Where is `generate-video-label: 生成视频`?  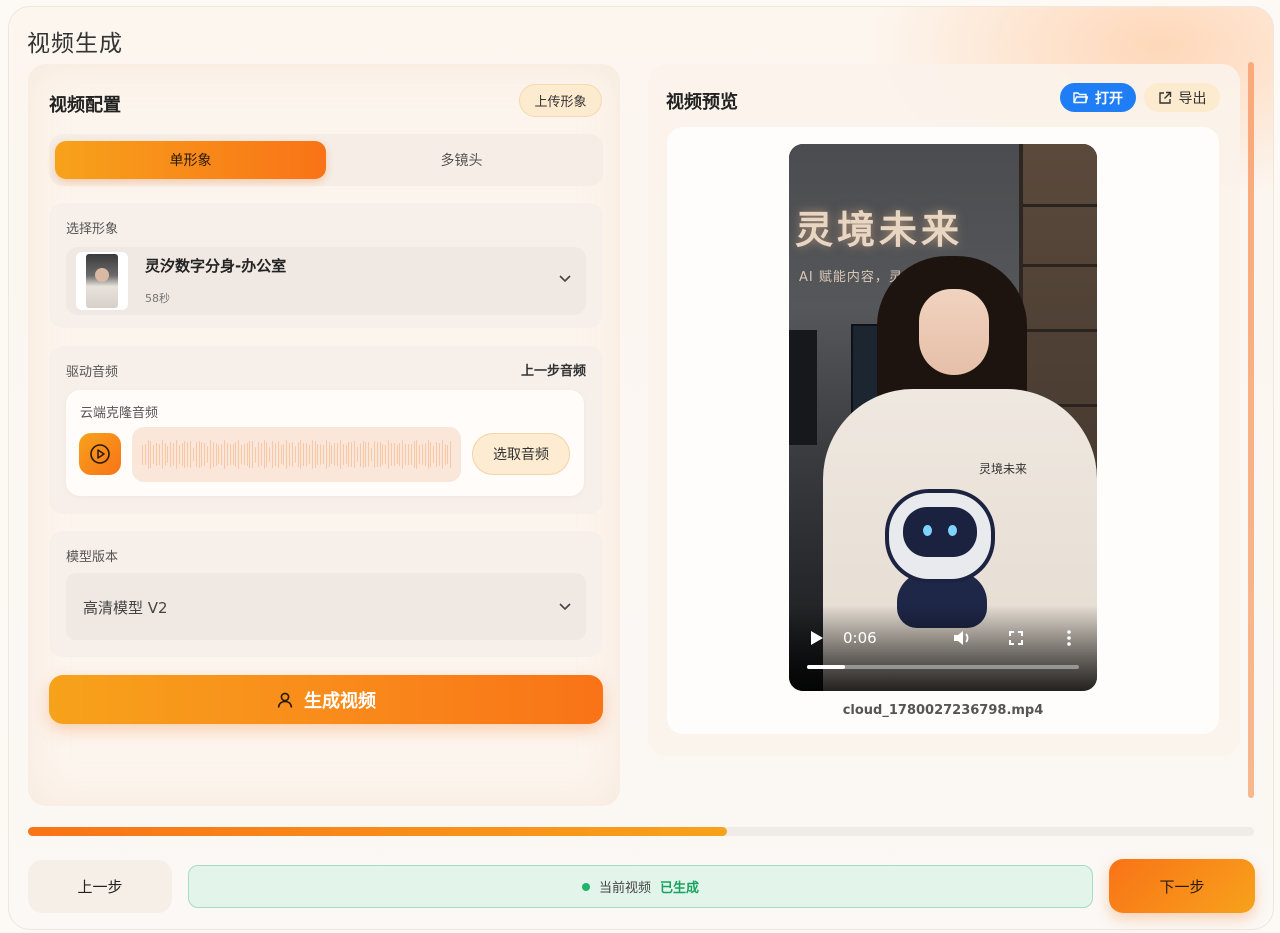 generate-video-label: 生成视频 is located at coordinates (340, 701).